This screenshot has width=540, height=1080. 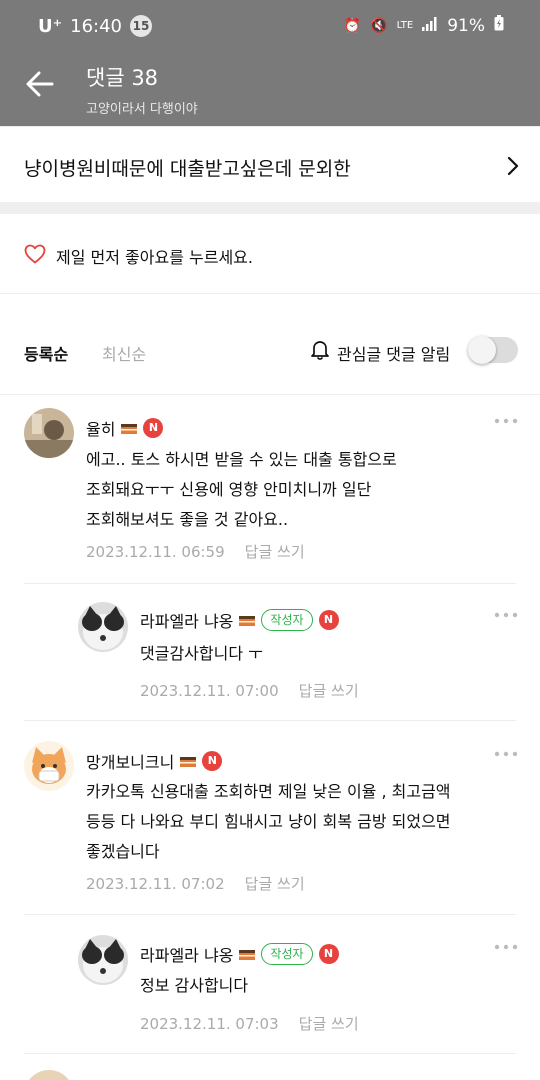 What do you see at coordinates (499, 25) in the screenshot?
I see `battery-icon` at bounding box center [499, 25].